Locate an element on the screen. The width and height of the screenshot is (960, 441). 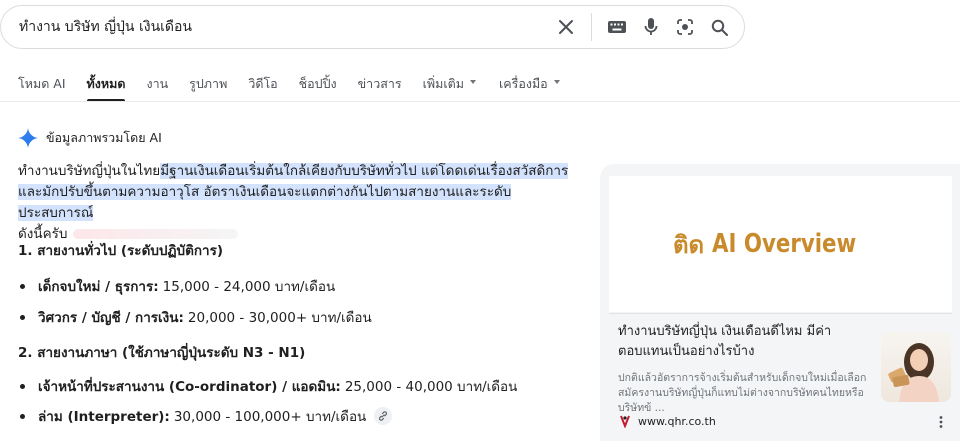
search-icon is located at coordinates (719, 27).